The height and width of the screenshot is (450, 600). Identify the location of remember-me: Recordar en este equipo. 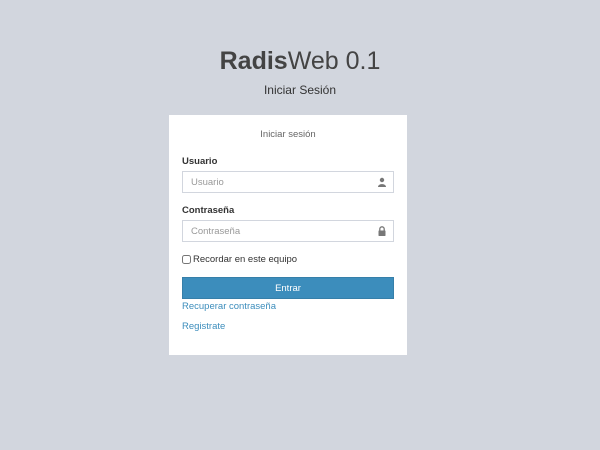
(239, 259).